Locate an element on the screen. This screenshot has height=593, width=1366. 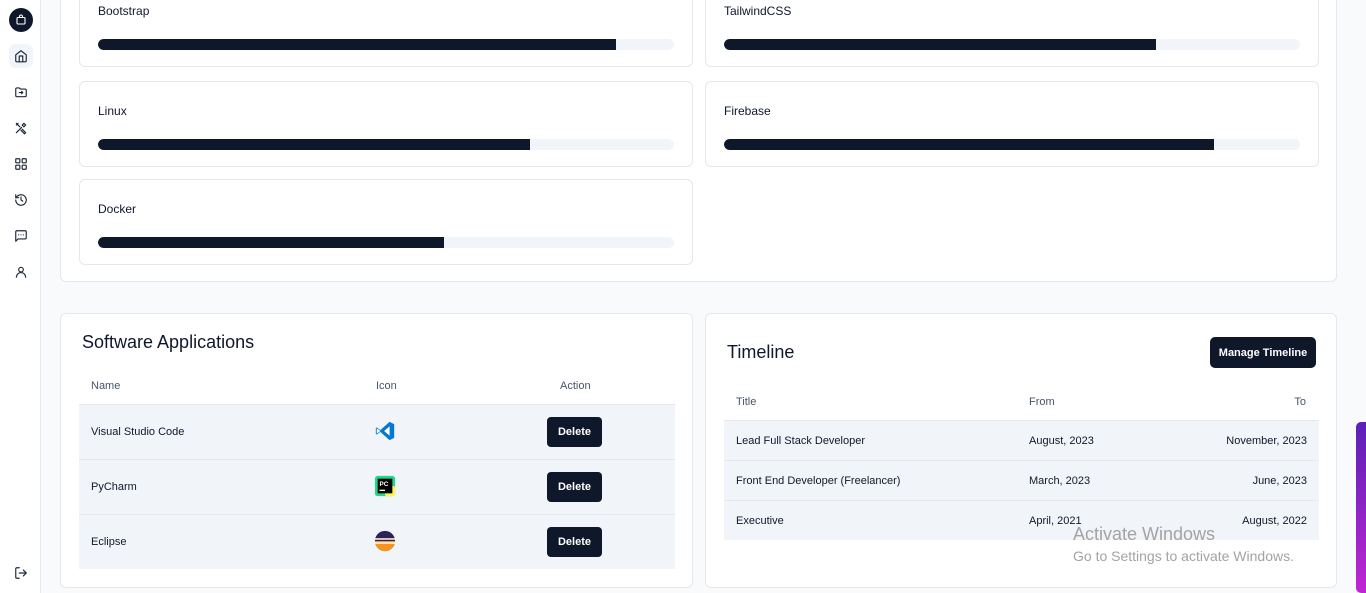
software-name: PyCharm is located at coordinates (114, 487).